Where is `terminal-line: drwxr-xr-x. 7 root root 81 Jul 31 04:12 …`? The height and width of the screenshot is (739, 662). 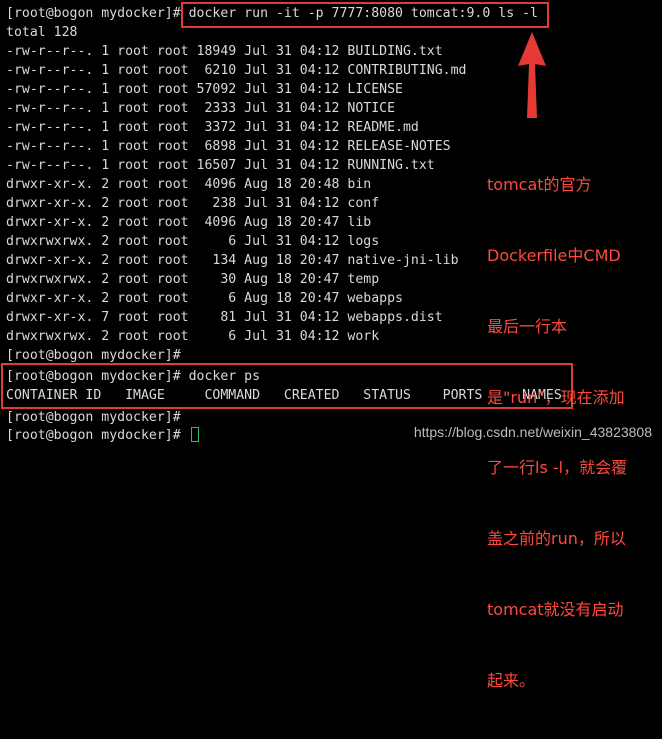 terminal-line: drwxr-xr-x. 7 root root 81 Jul 31 04:12 … is located at coordinates (224, 317).